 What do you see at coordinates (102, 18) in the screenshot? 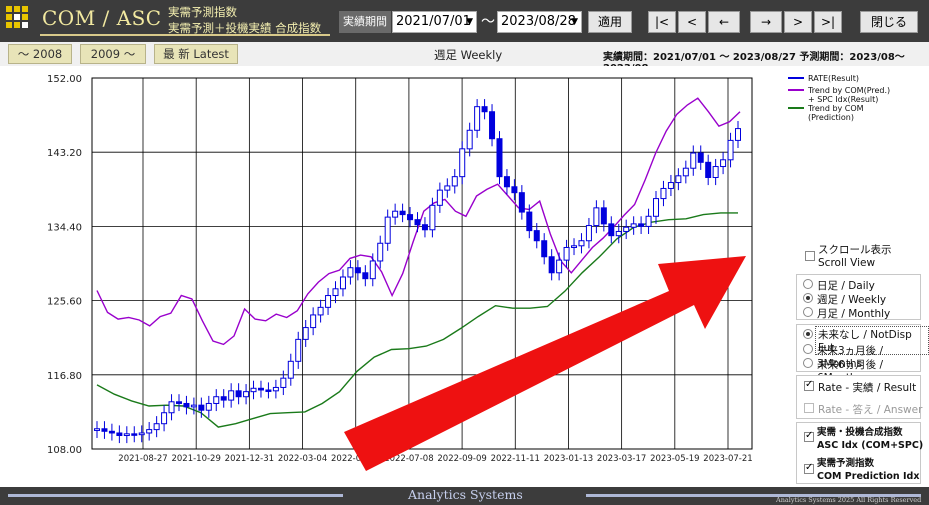
I see `app-title: COM / ASC` at bounding box center [102, 18].